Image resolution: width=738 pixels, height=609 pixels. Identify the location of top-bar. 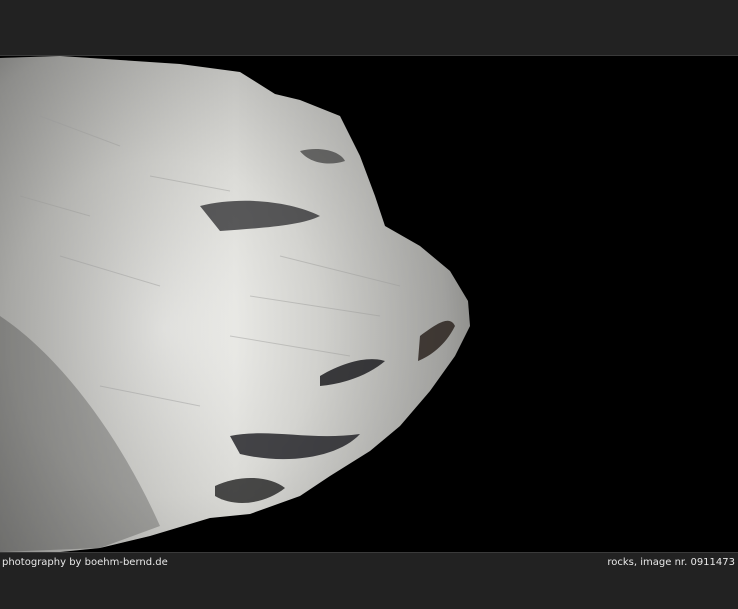
(369, 27).